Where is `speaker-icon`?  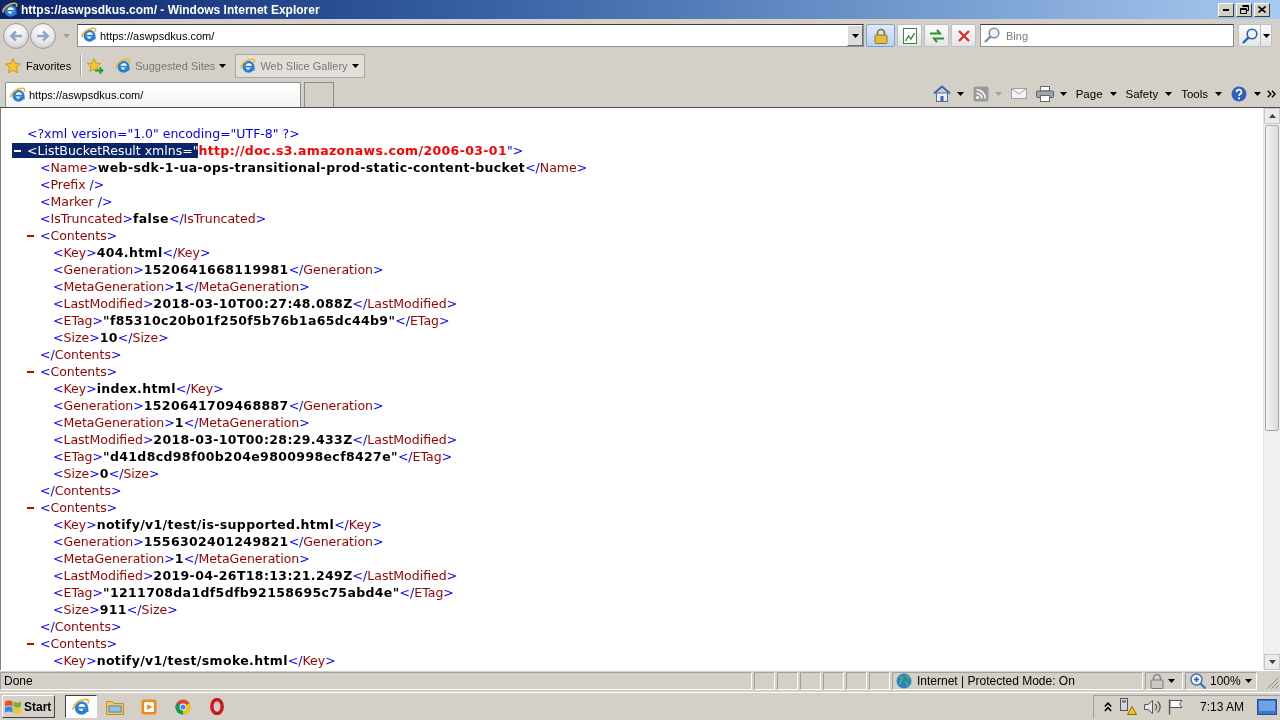 speaker-icon is located at coordinates (1152, 706).